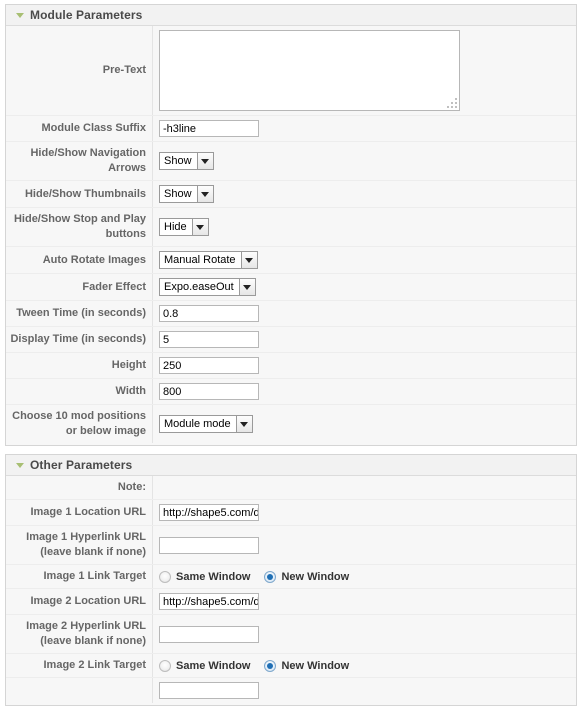  I want to click on radio-label: Same Window, so click(213, 665).